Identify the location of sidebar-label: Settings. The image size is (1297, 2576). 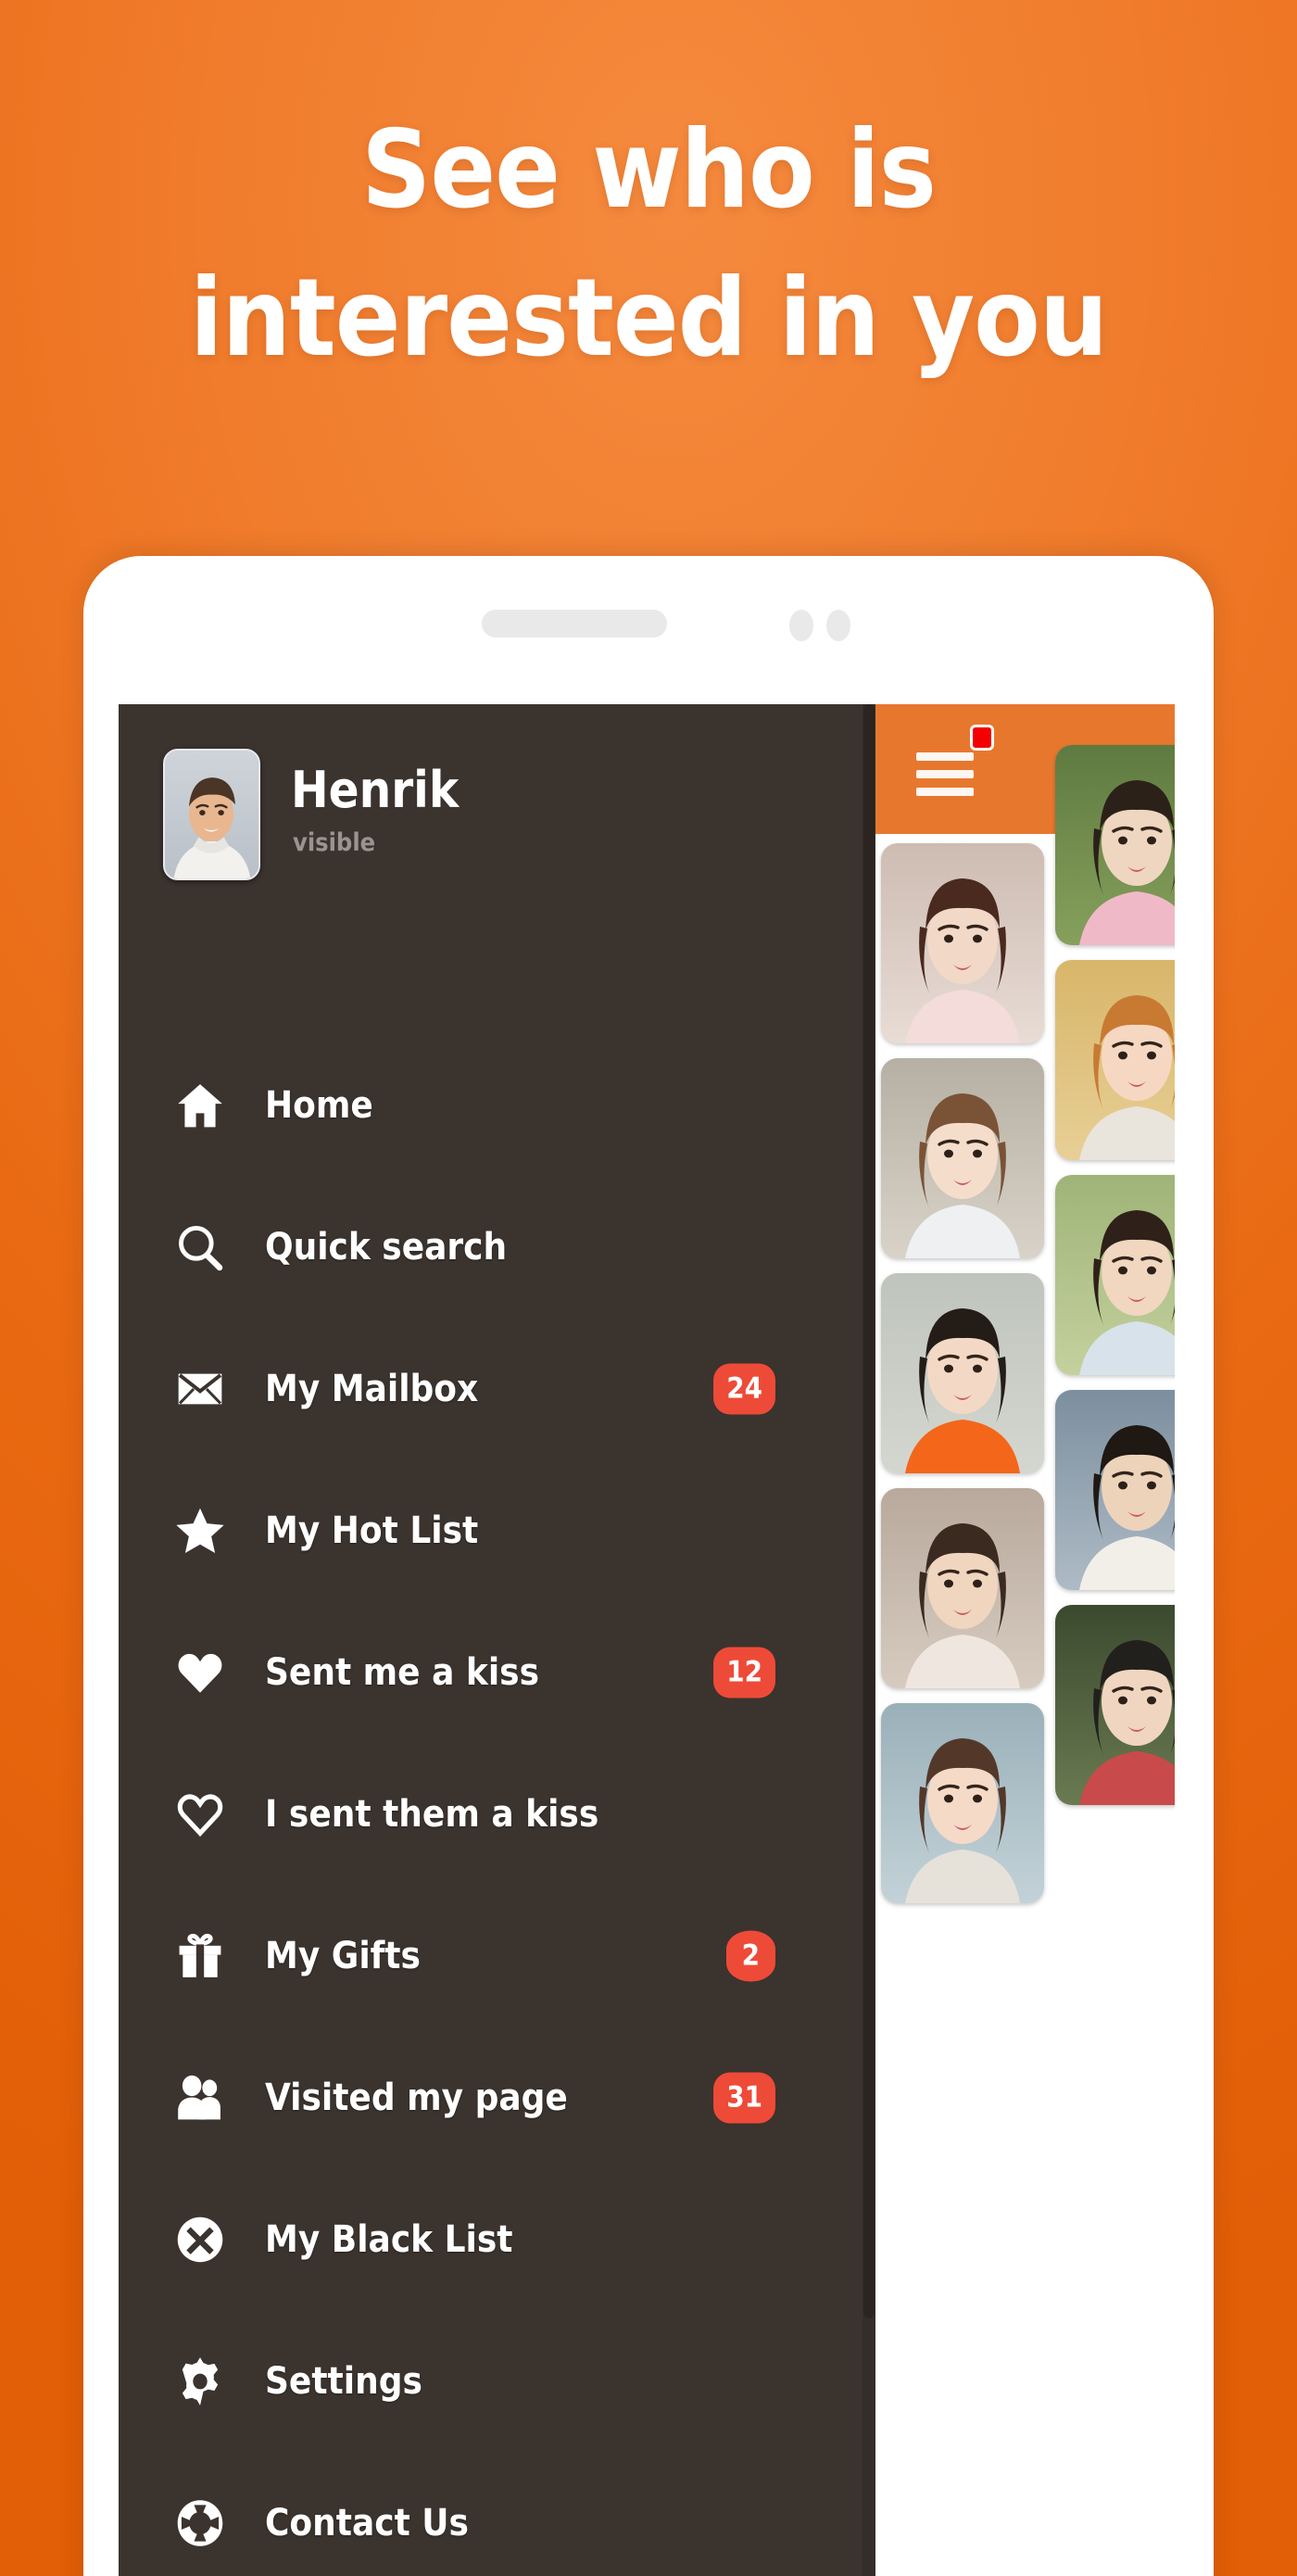
(343, 2381).